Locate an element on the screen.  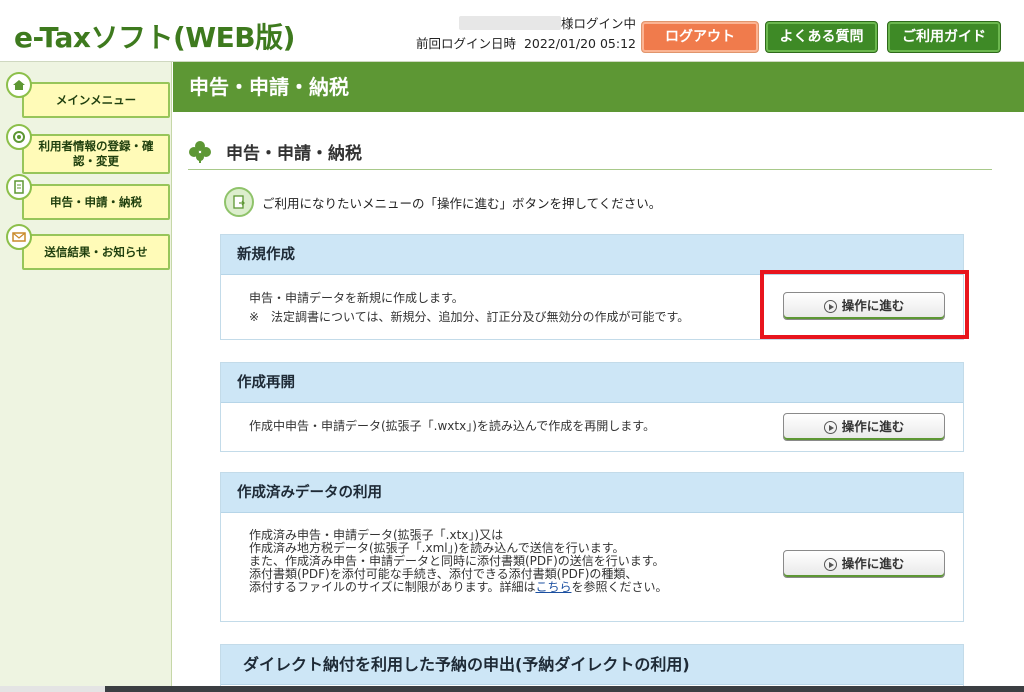
mail-icon is located at coordinates (19, 237).